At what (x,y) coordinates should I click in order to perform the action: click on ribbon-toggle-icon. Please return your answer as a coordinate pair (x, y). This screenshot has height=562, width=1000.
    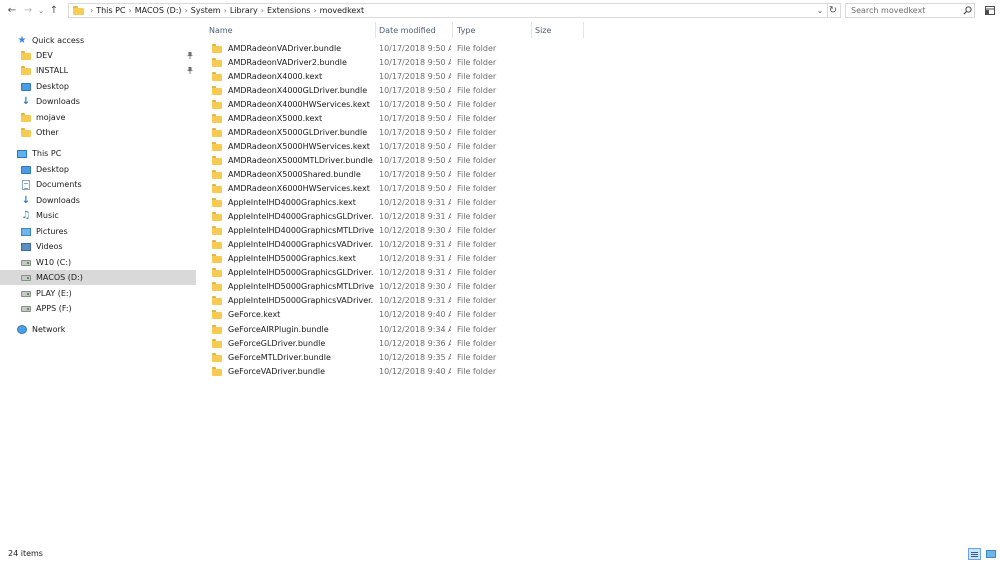
    Looking at the image, I should click on (990, 10).